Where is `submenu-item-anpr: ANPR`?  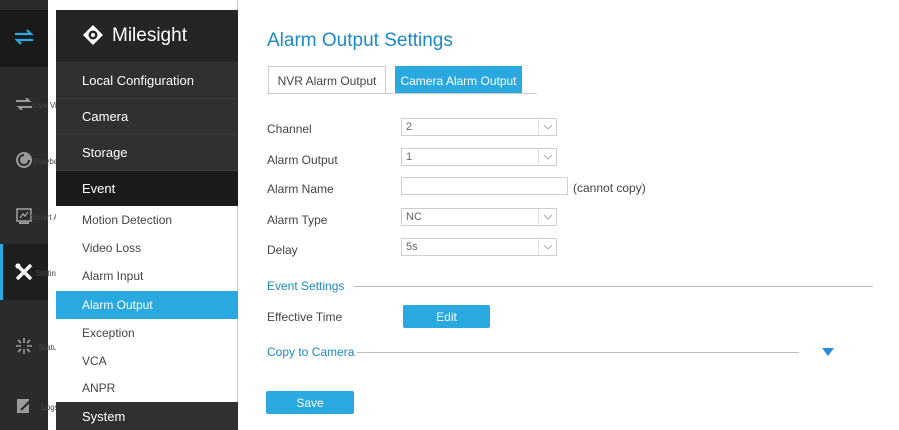 submenu-item-anpr: ANPR is located at coordinates (147, 388).